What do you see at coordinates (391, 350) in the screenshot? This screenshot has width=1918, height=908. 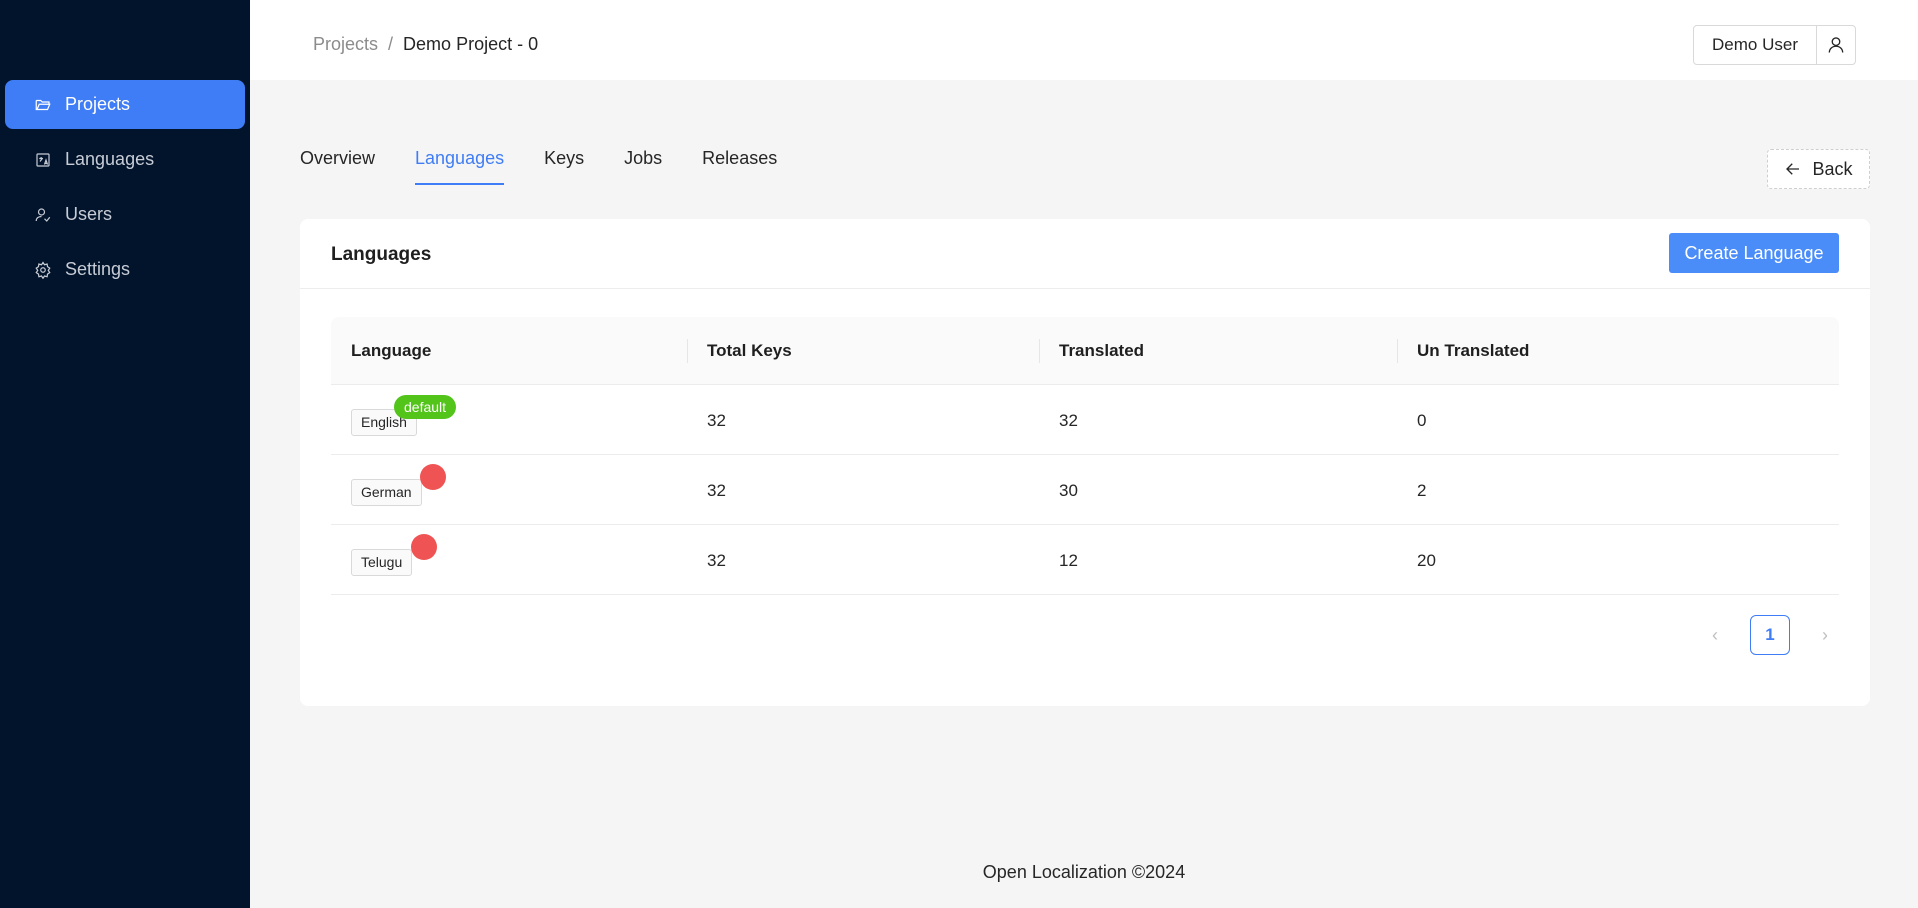 I see `column-header-language: Language` at bounding box center [391, 350].